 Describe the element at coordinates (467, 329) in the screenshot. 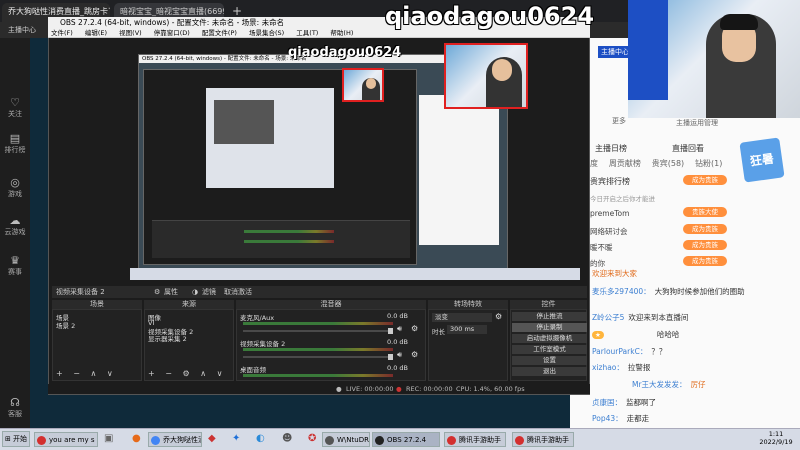

I see `duration-input: 300 ms` at that location.